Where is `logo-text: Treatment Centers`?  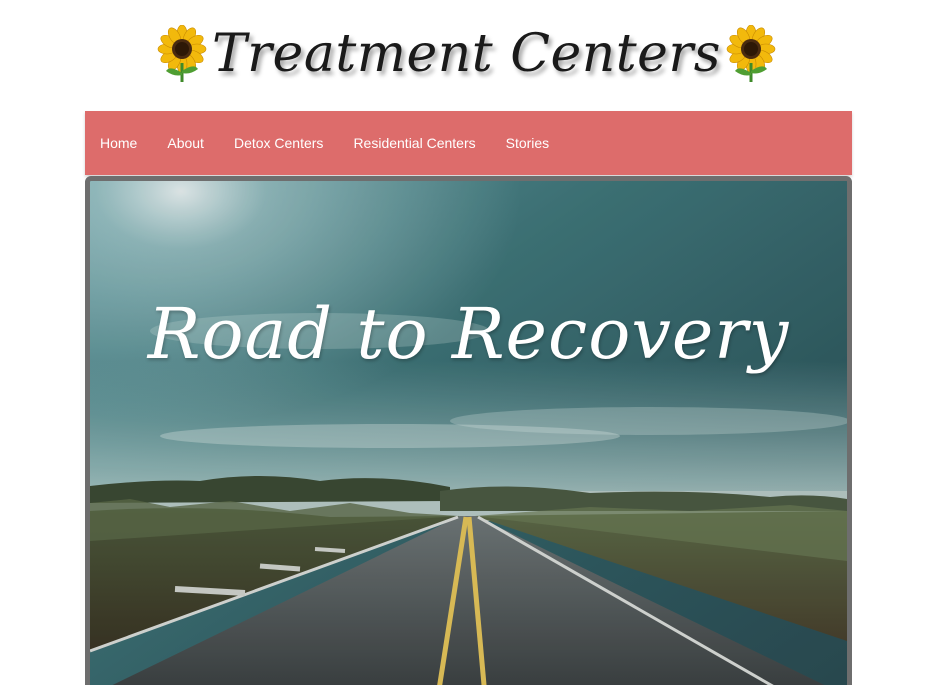 logo-text: Treatment Centers is located at coordinates (466, 54).